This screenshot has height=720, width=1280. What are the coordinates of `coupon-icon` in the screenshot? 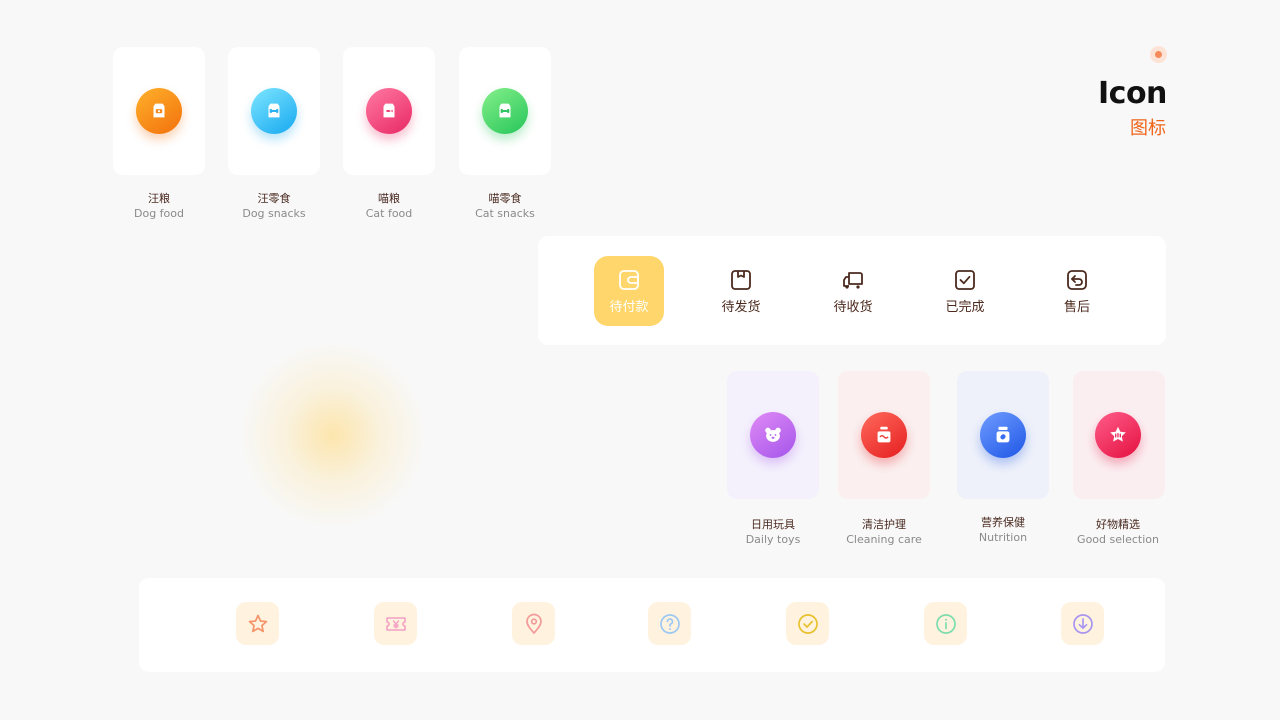 It's located at (395, 623).